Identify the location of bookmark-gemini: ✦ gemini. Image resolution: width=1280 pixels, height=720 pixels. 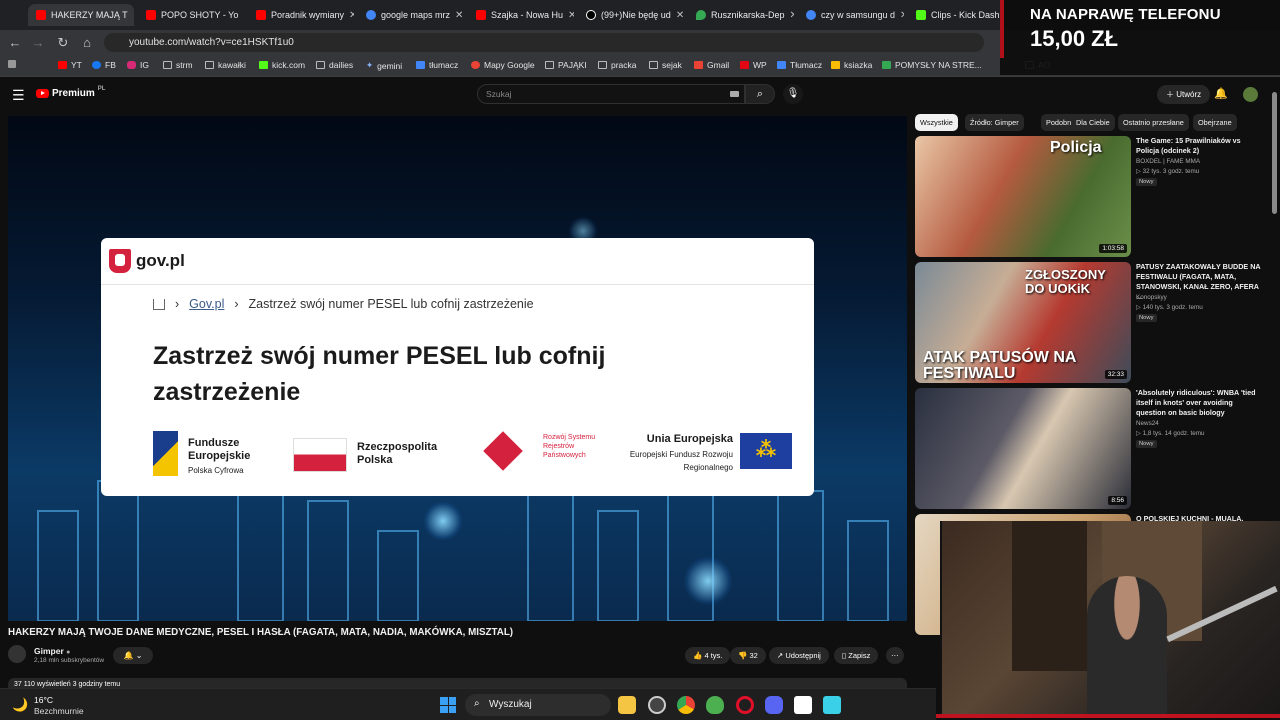
(384, 65).